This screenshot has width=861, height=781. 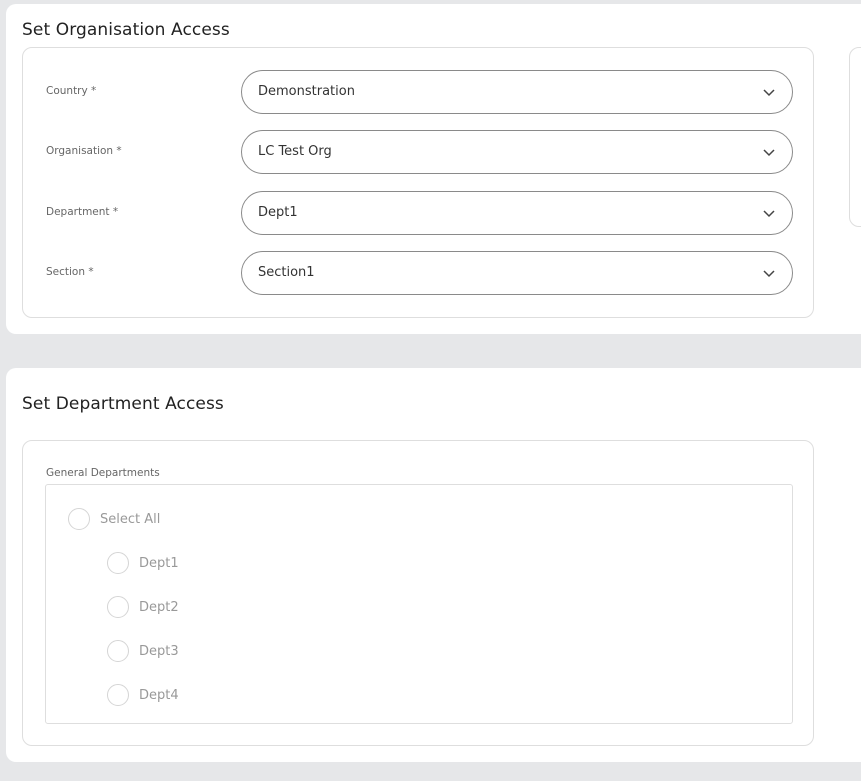 I want to click on section-title: Set Organisation Access, so click(x=126, y=30).